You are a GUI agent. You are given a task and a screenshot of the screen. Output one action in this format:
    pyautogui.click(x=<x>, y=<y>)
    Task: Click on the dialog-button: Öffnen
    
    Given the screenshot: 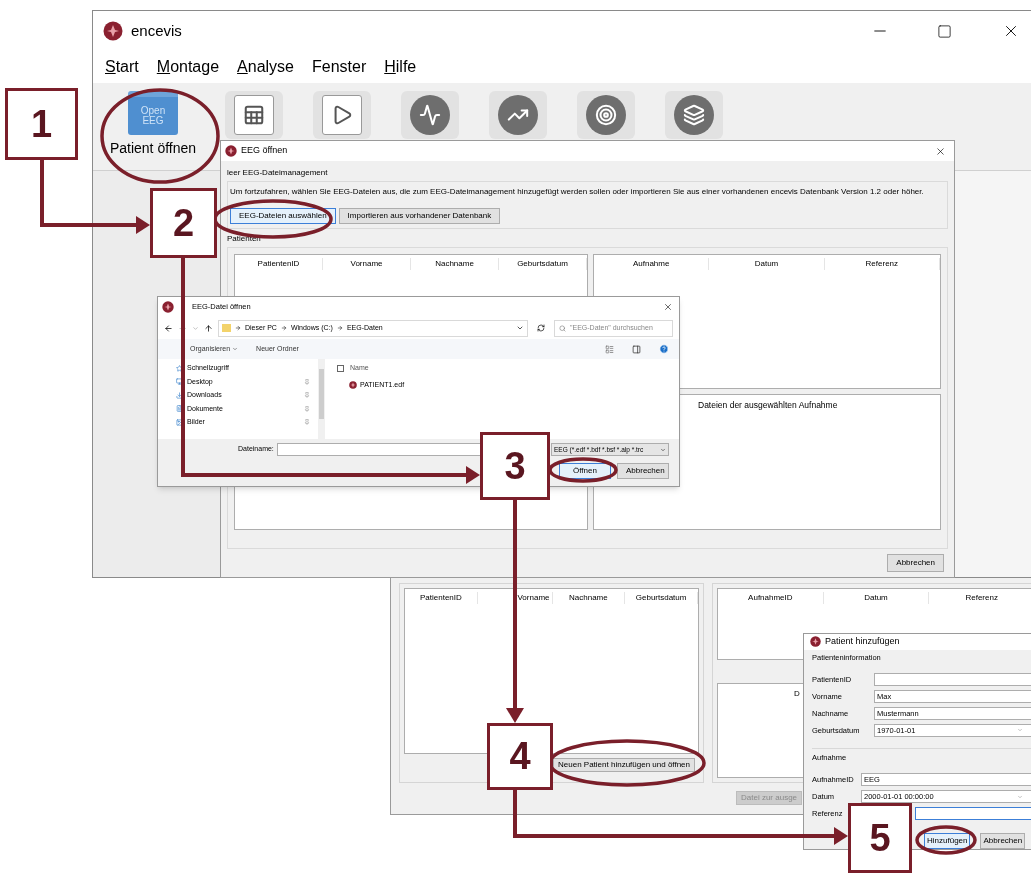 What is the action you would take?
    pyautogui.click(x=585, y=471)
    